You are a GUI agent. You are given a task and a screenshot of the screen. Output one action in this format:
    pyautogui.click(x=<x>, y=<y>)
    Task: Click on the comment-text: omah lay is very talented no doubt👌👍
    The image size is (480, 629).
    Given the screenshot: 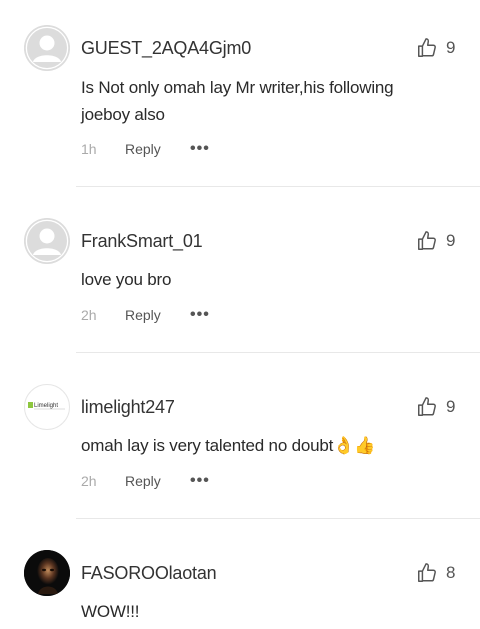 What is the action you would take?
    pyautogui.click(x=228, y=445)
    